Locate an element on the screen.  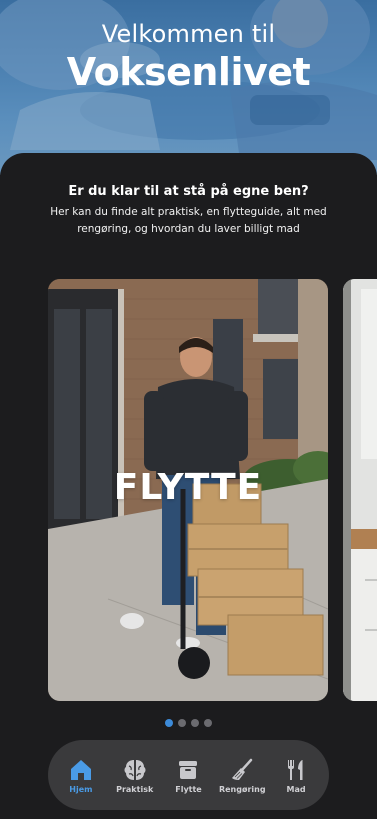
carousel-card-next is located at coordinates (360, 490).